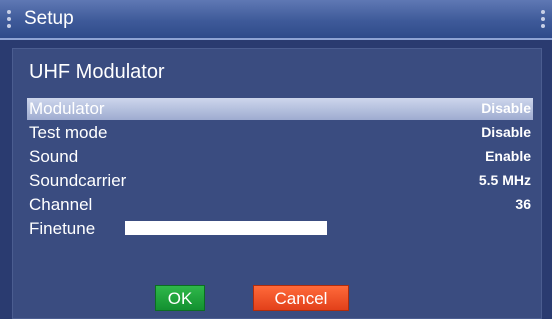 The image size is (552, 319). What do you see at coordinates (280, 181) in the screenshot?
I see `setting-row-soundcarrier: Soundcarrier 5.5 MHz` at bounding box center [280, 181].